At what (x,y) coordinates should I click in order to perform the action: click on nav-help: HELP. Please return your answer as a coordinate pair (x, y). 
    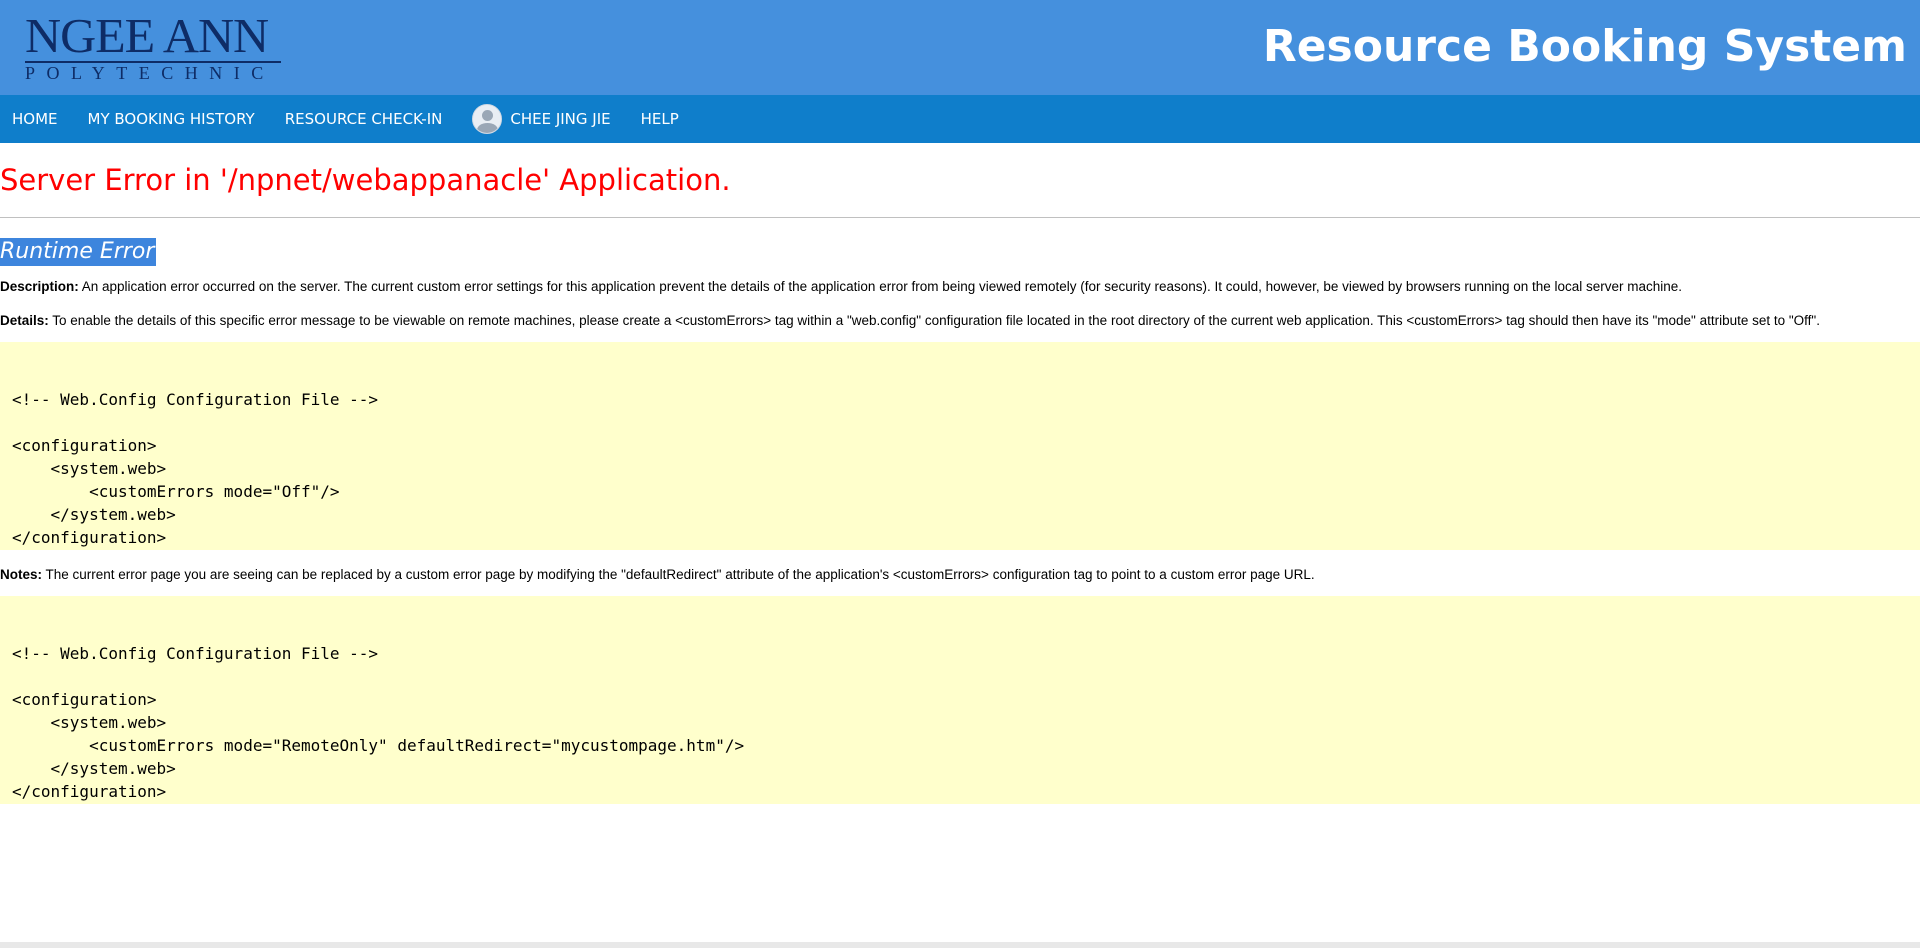
    Looking at the image, I should click on (660, 119).